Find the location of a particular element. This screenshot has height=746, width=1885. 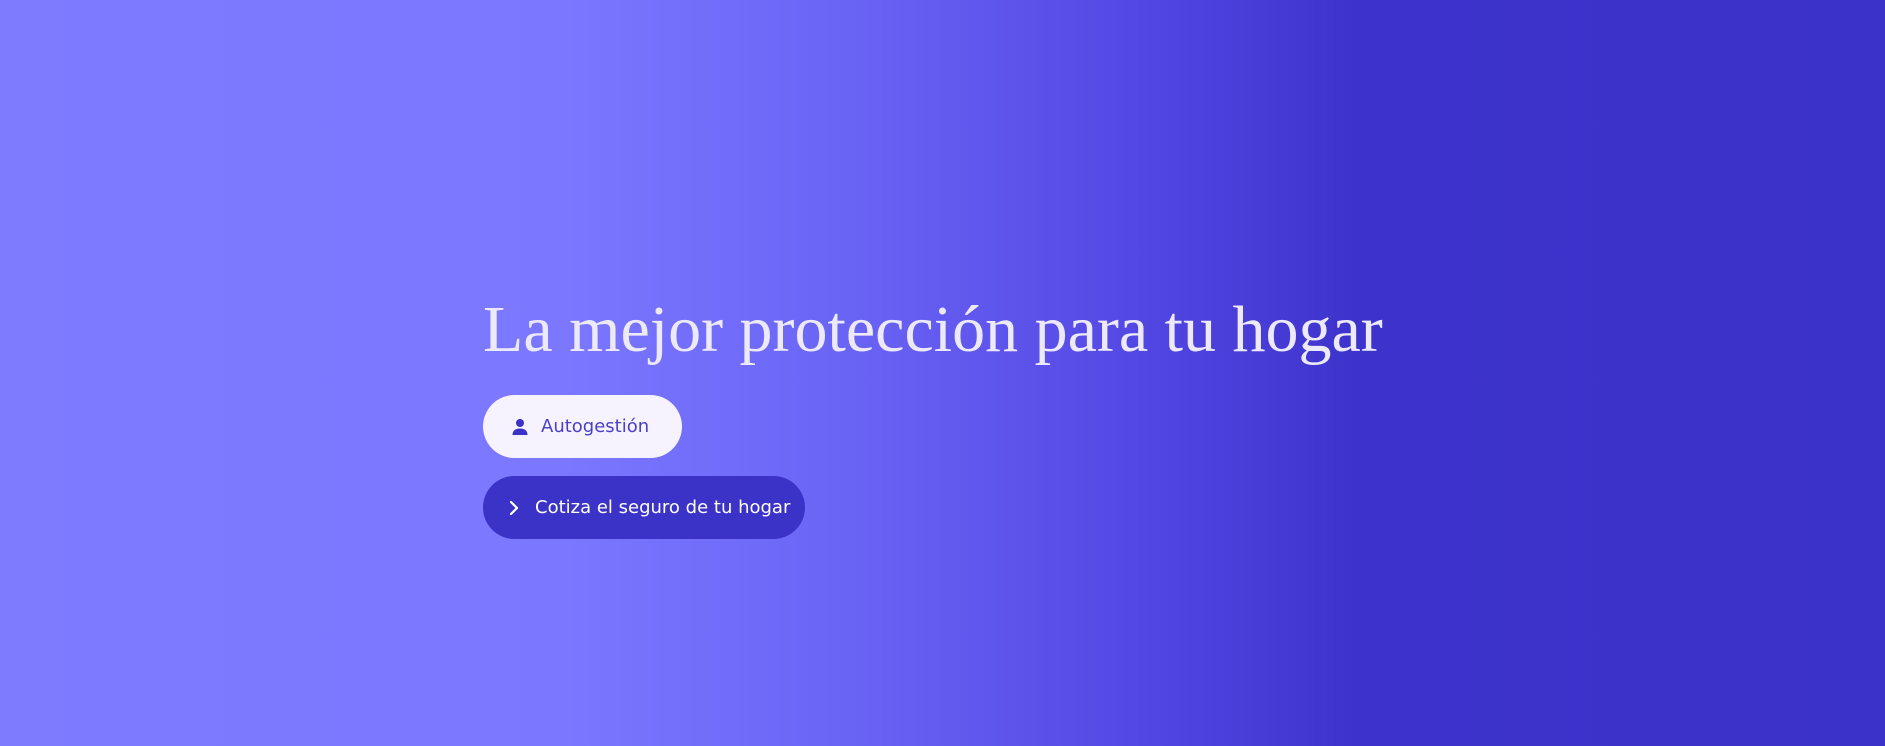

autogestion-label: Autogestión is located at coordinates (595, 426).